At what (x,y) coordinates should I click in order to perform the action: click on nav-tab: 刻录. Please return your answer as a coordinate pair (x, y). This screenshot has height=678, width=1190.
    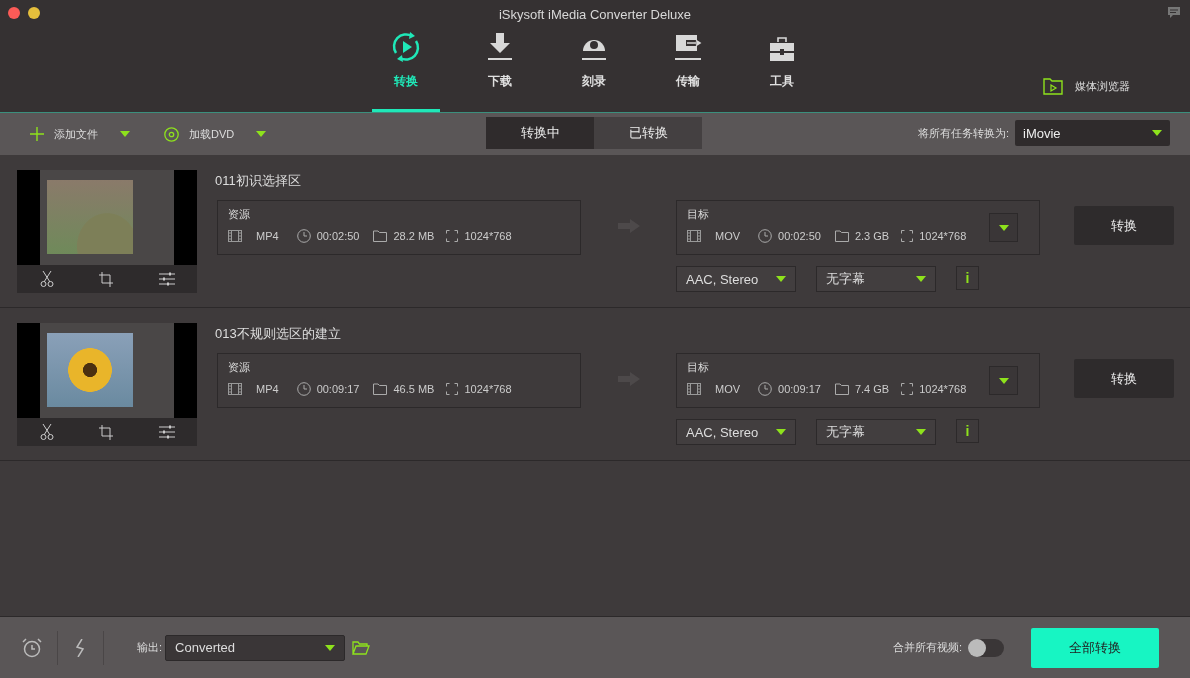
    Looking at the image, I should click on (594, 70).